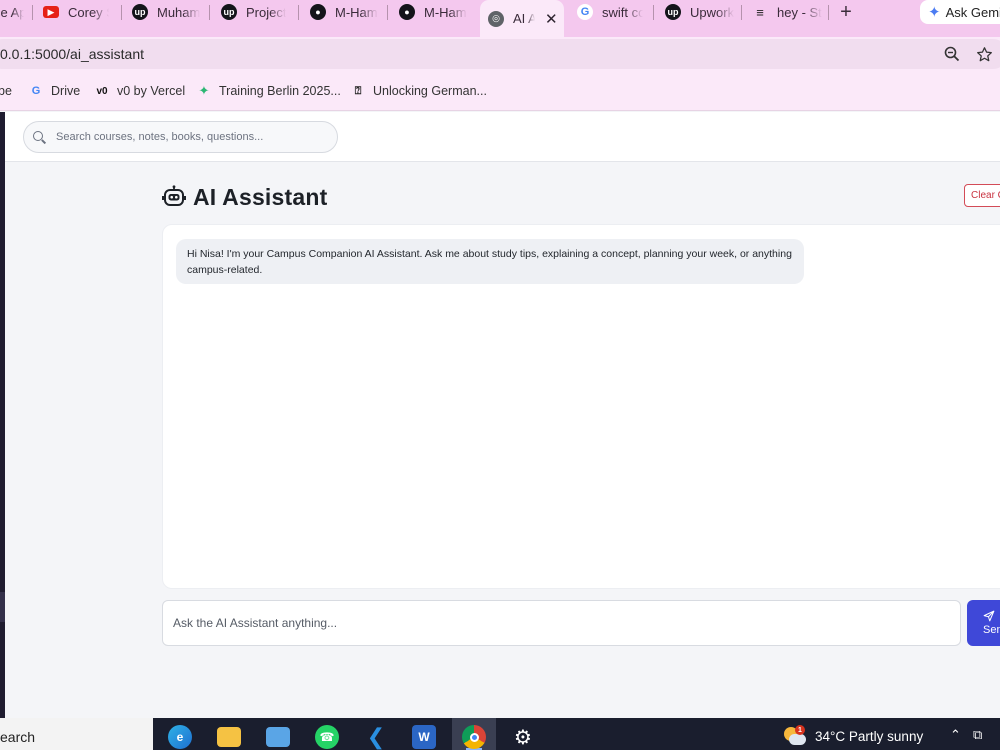 This screenshot has width=1000, height=750. I want to click on taskbar-search: earch, so click(76, 734).